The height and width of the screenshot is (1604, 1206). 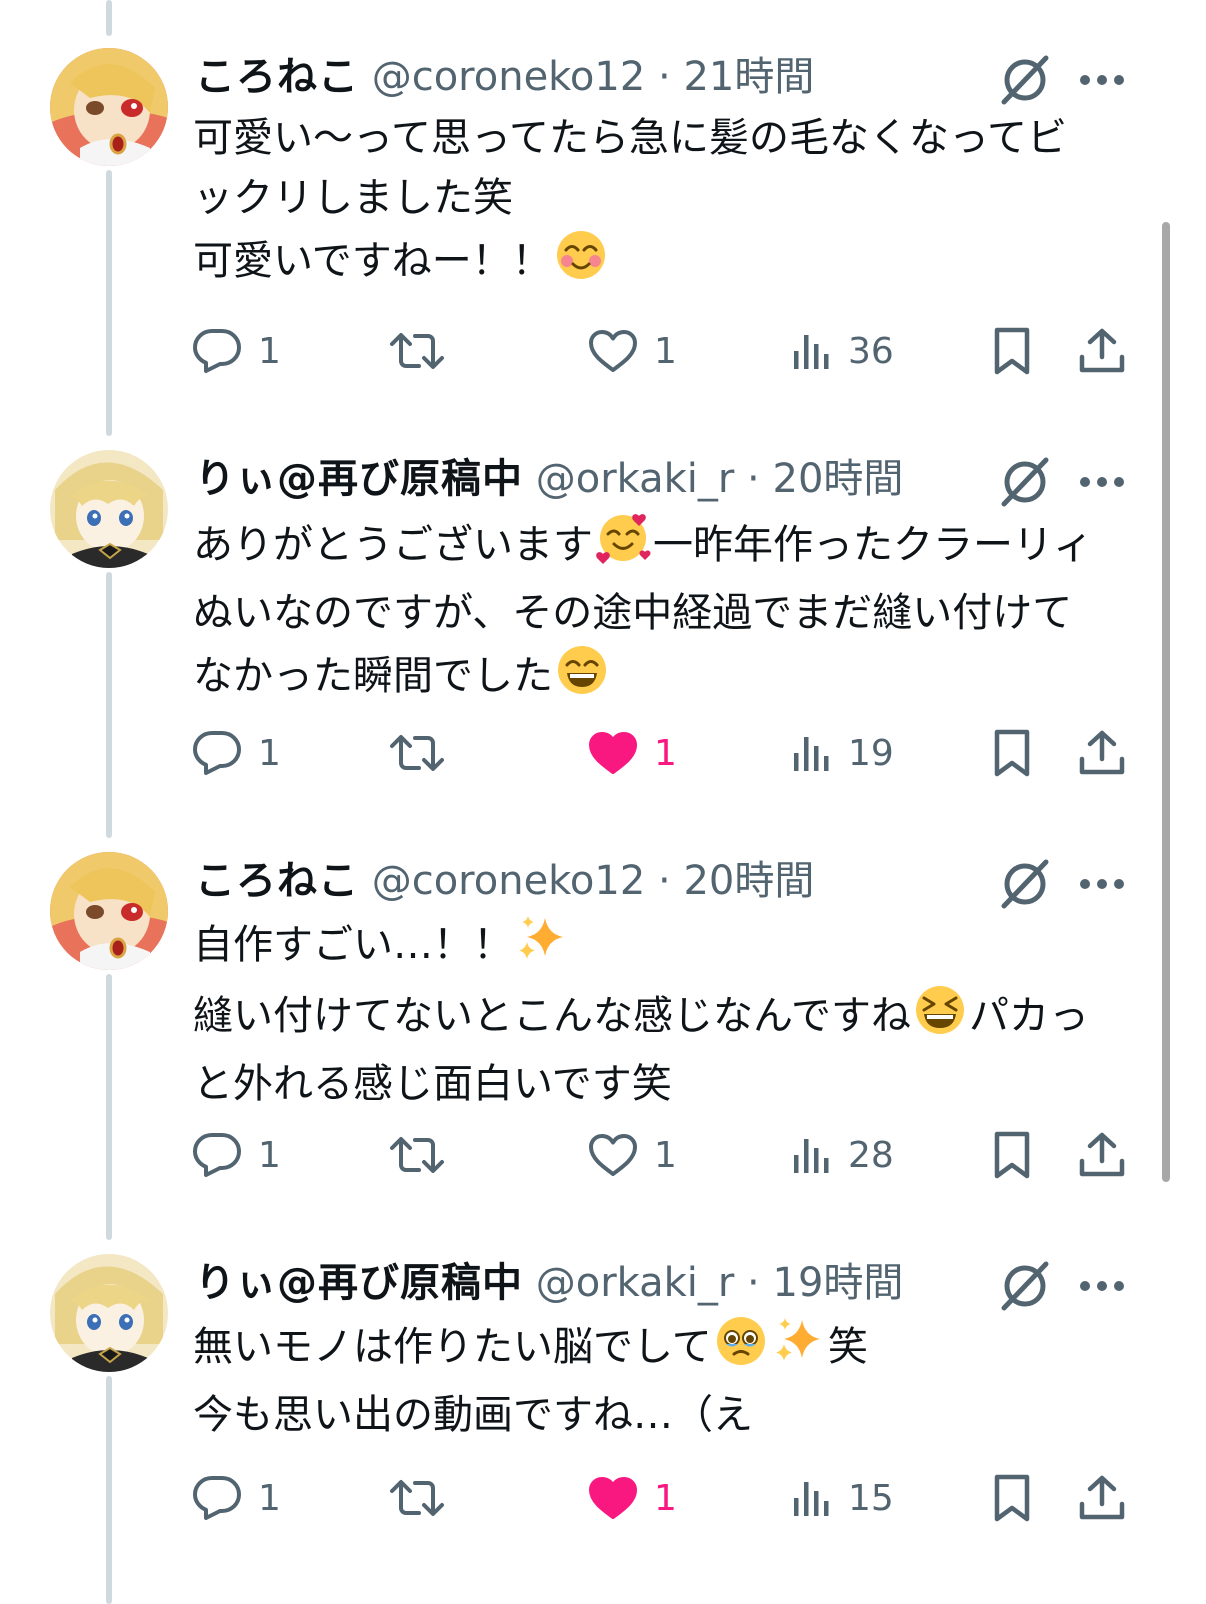 I want to click on views-count: 28, so click(x=871, y=1155).